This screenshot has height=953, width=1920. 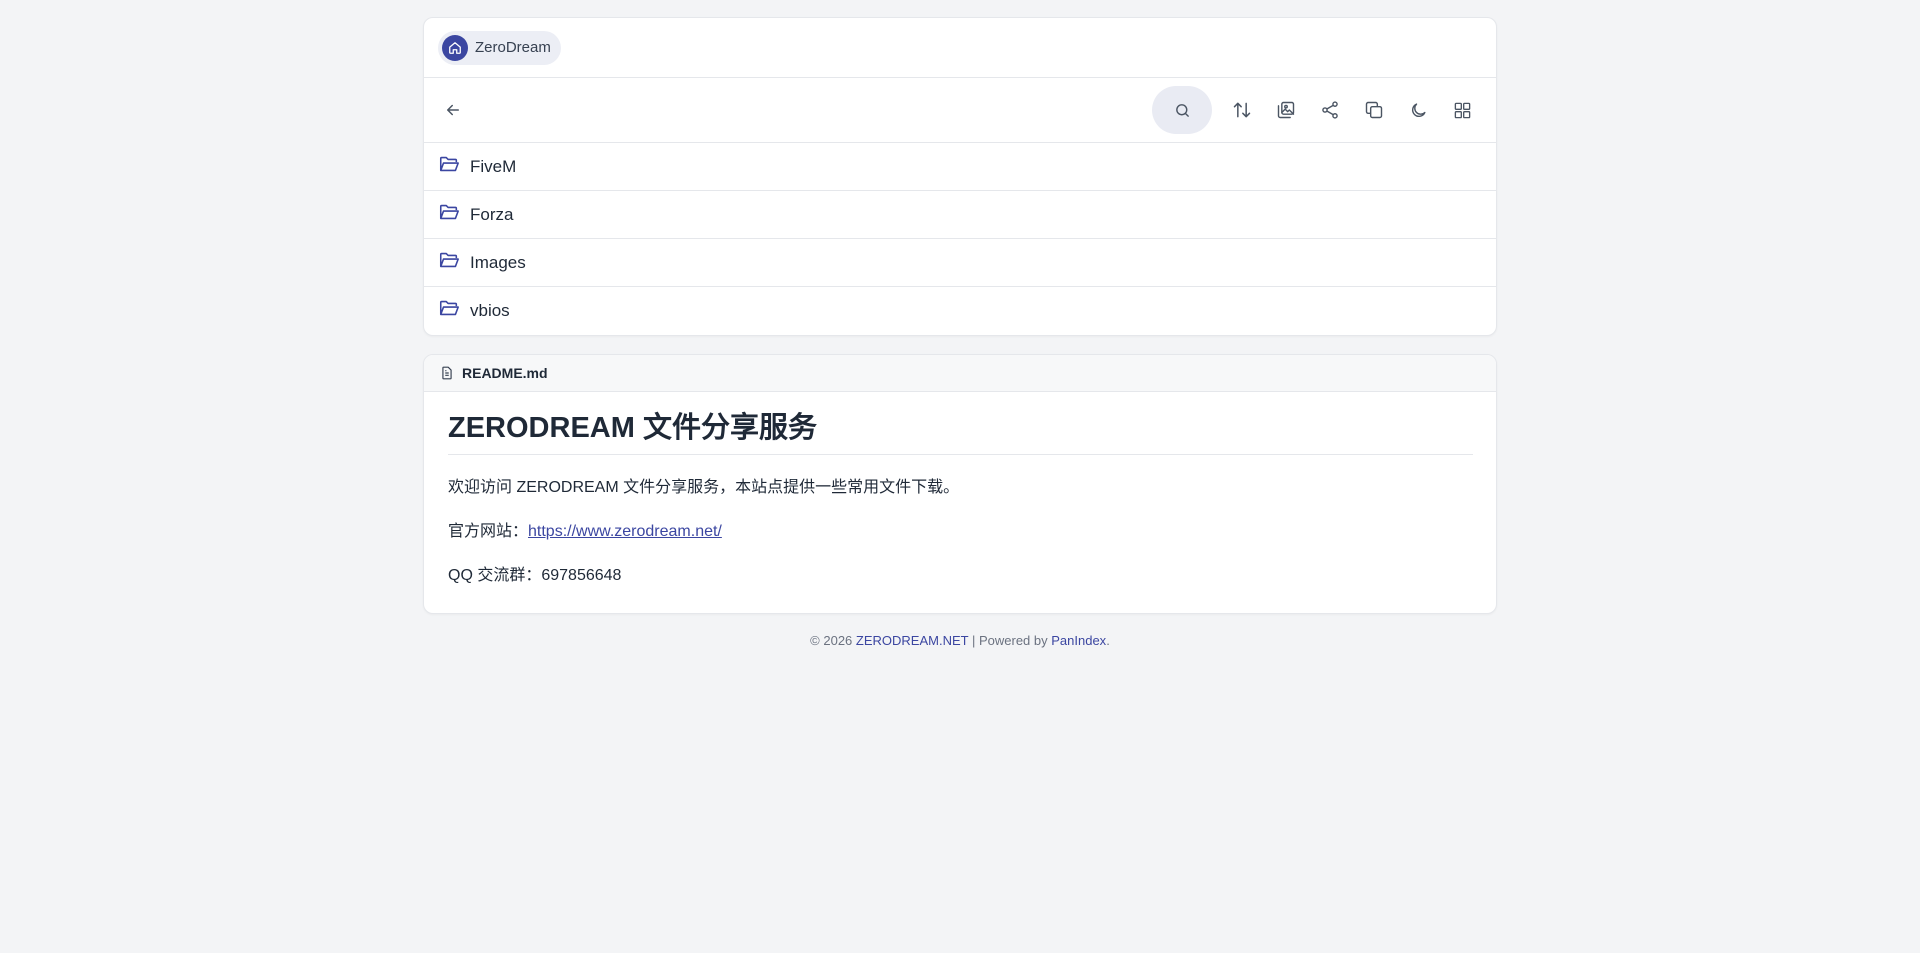 What do you see at coordinates (960, 532) in the screenshot?
I see `readme-site-line: 官方网站：https://www.zerodream.net/` at bounding box center [960, 532].